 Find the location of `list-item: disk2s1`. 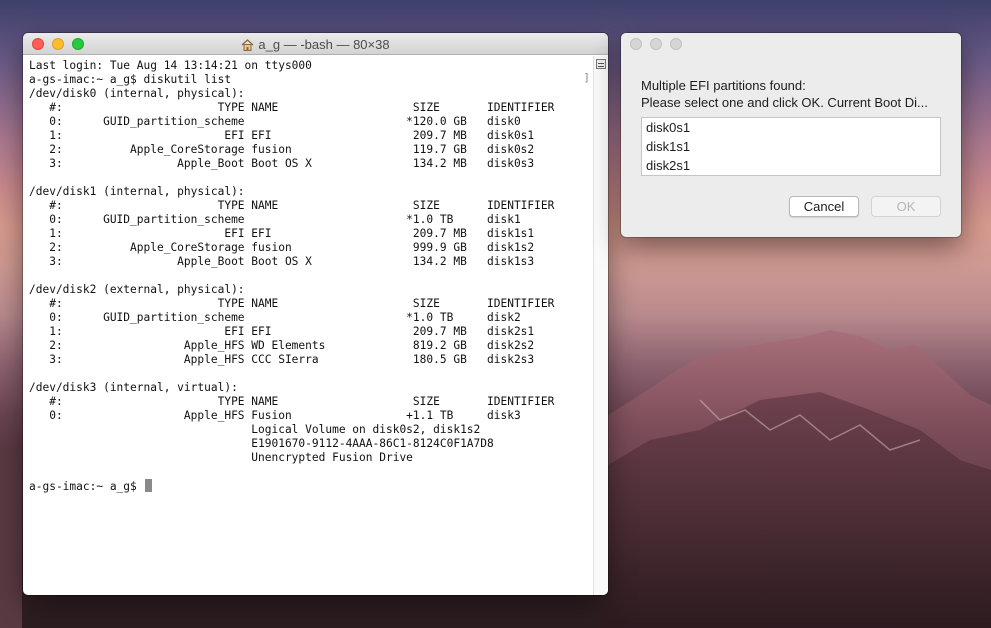

list-item: disk2s1 is located at coordinates (791, 165).